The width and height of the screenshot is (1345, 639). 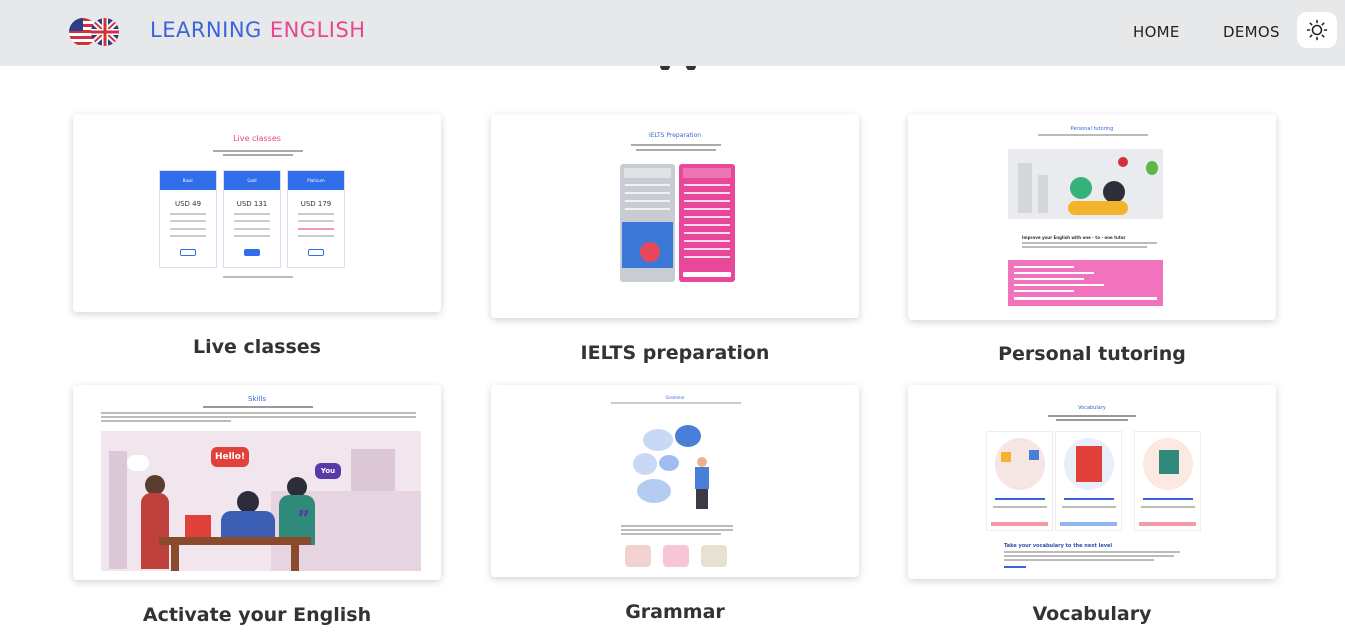 I want to click on plan-card-platinum: Platinum USD 179, so click(x=316, y=219).